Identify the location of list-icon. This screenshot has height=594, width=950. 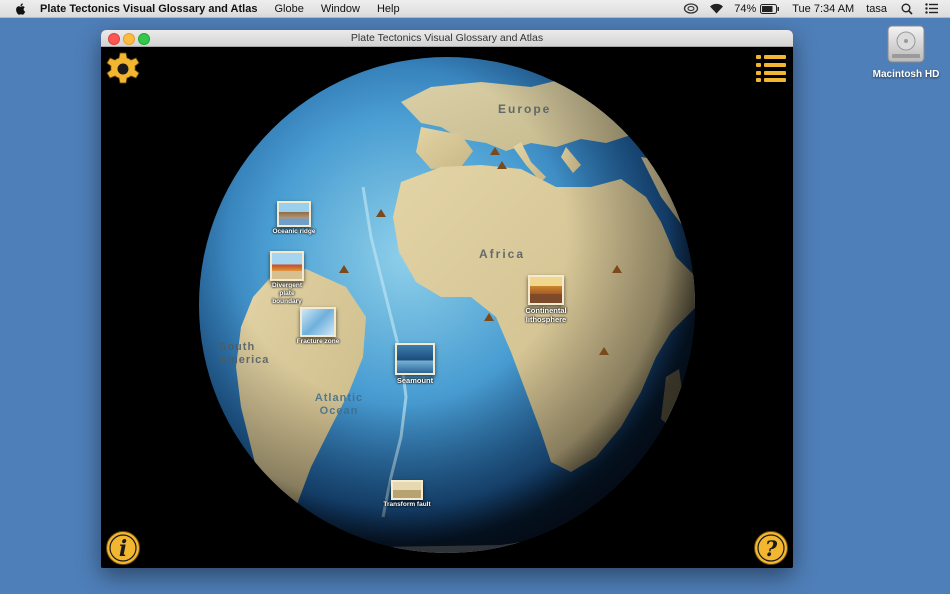
(771, 68).